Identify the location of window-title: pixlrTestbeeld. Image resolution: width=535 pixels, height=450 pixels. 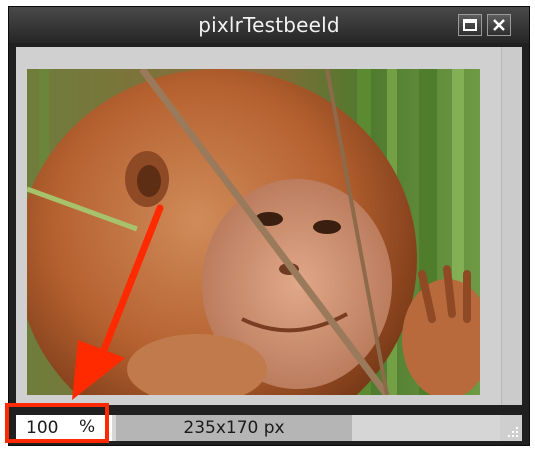
(269, 25).